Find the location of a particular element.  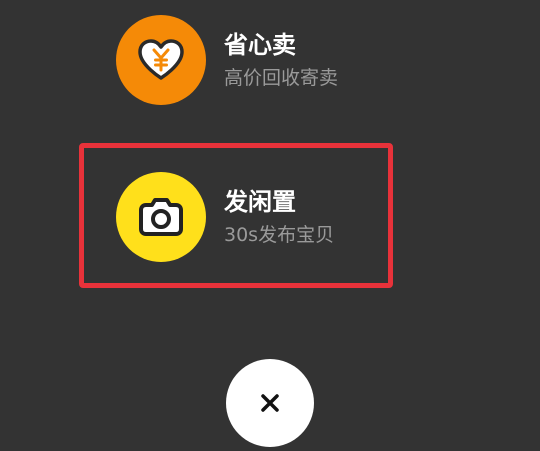

camera-icon is located at coordinates (161, 217).